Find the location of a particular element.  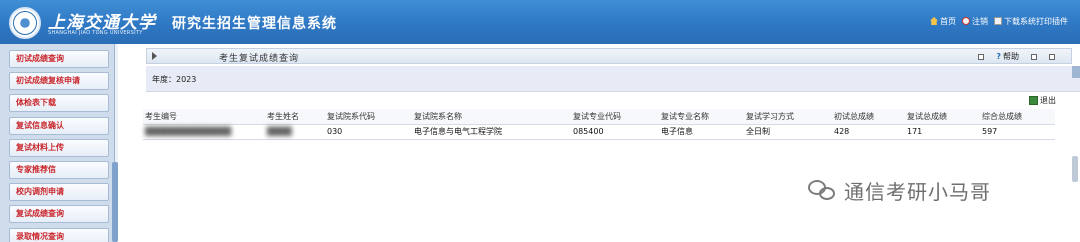

col-initial-score: 初试总成绩 is located at coordinates (868, 117).